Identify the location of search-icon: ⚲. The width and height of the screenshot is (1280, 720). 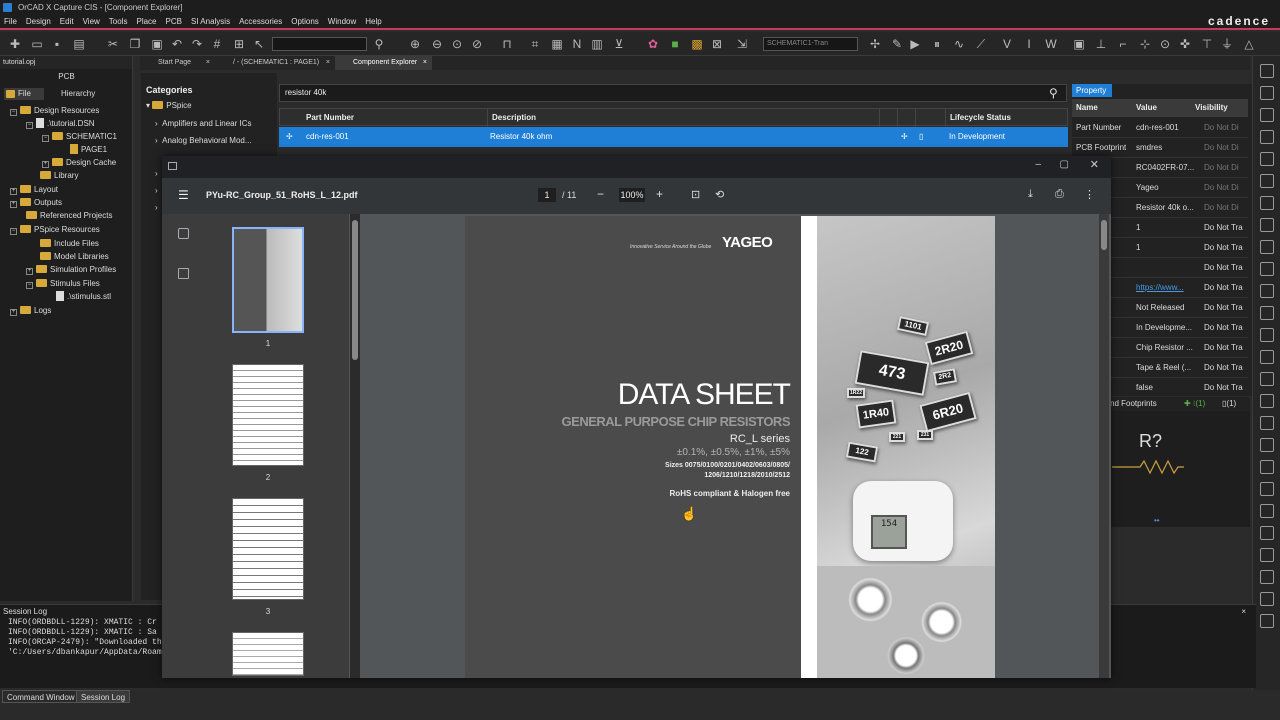
(379, 44).